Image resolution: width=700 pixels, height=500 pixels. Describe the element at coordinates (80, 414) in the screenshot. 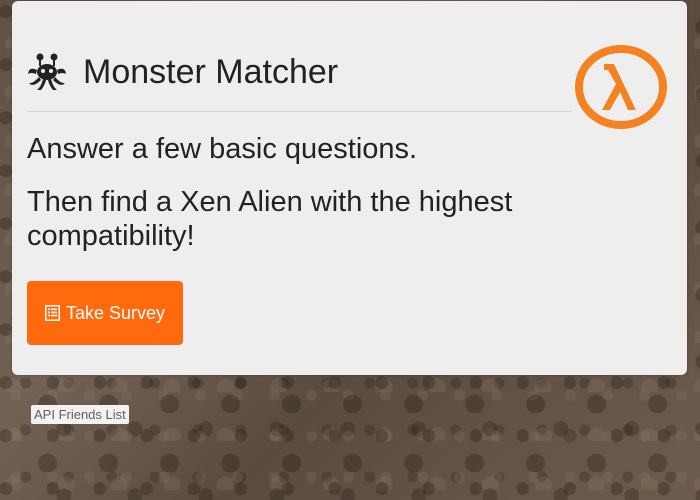

I see `api-friends-list-link: API Friends List` at that location.